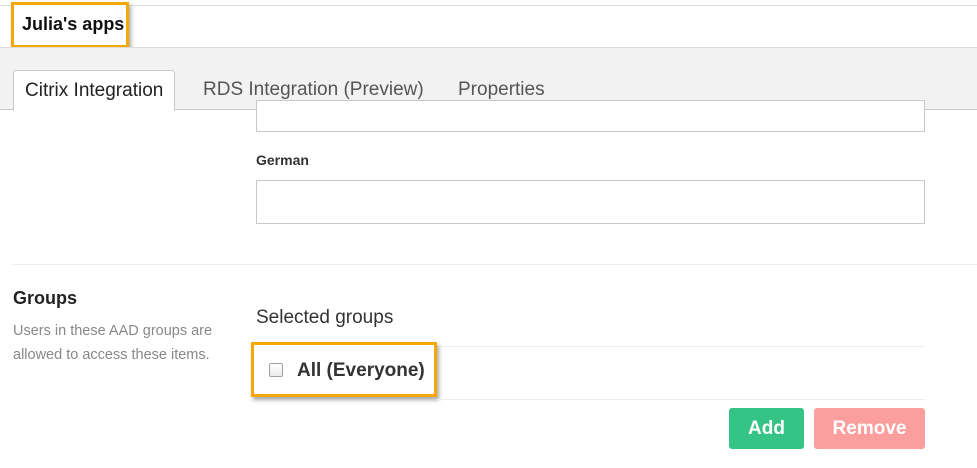  I want to click on add-button: Add, so click(766, 428).